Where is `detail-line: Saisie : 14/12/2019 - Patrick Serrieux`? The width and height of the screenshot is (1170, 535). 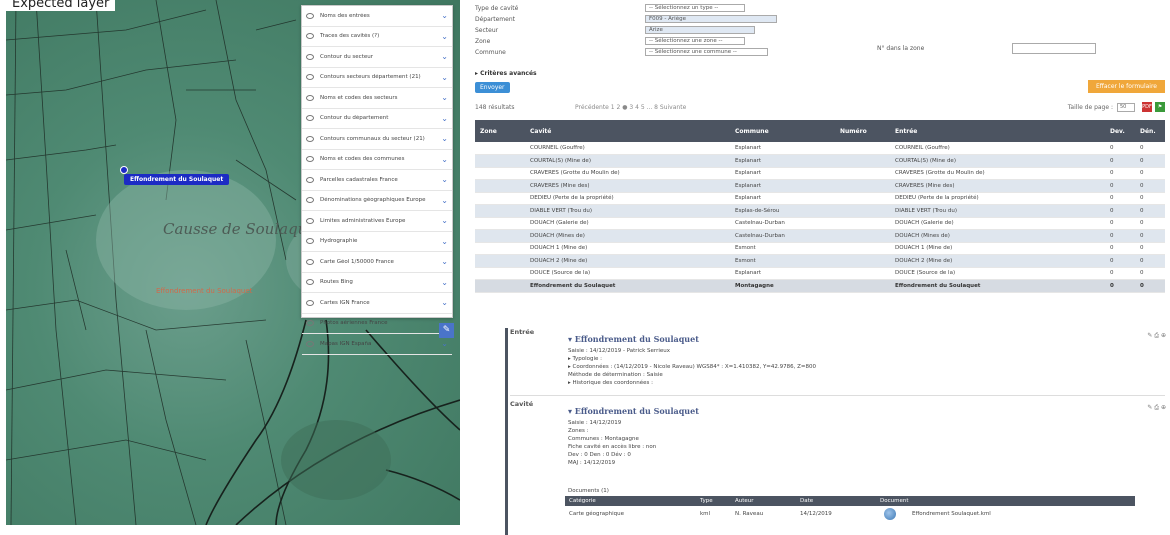
detail-line: Saisie : 14/12/2019 - Patrick Serrieux is located at coordinates (619, 351).